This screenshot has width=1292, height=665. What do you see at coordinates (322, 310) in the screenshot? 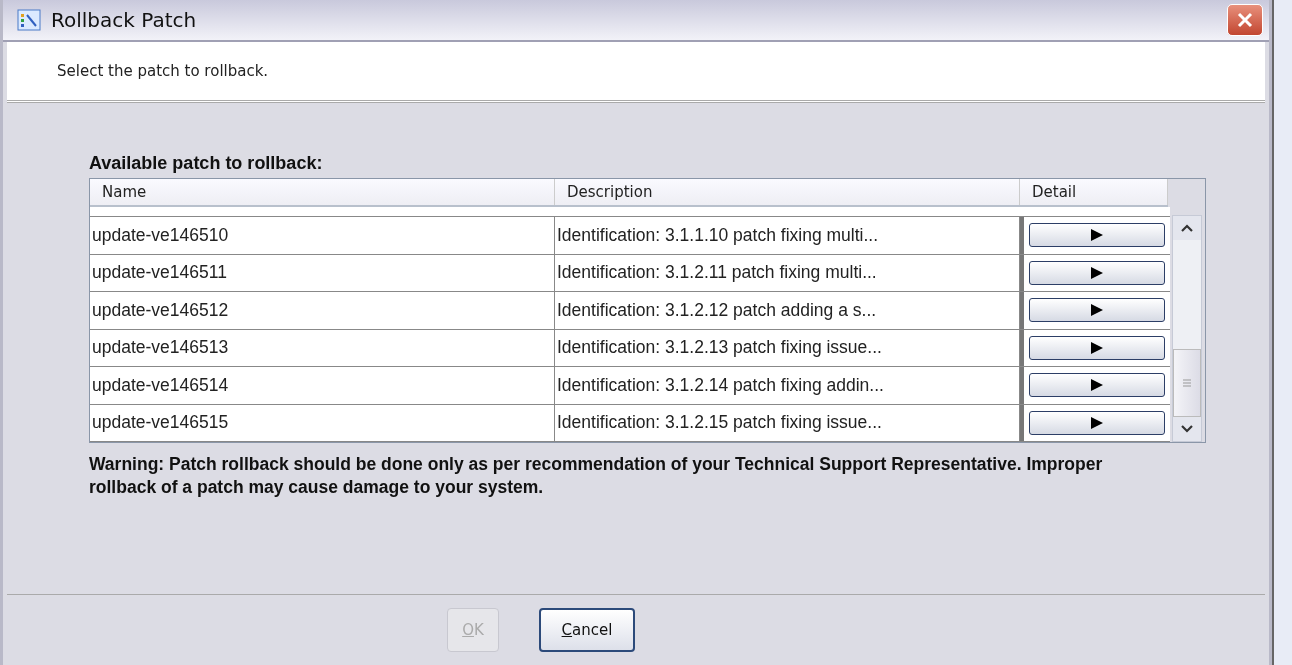
I see `name-cell: update-ve146512` at bounding box center [322, 310].